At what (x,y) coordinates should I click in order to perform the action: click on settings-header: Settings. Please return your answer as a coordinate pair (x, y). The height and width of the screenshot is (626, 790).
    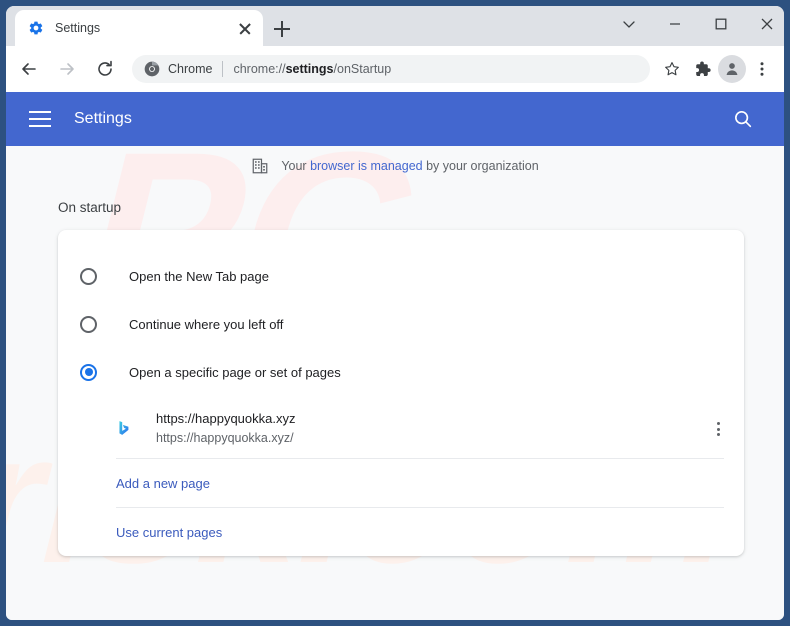
    Looking at the image, I should click on (395, 119).